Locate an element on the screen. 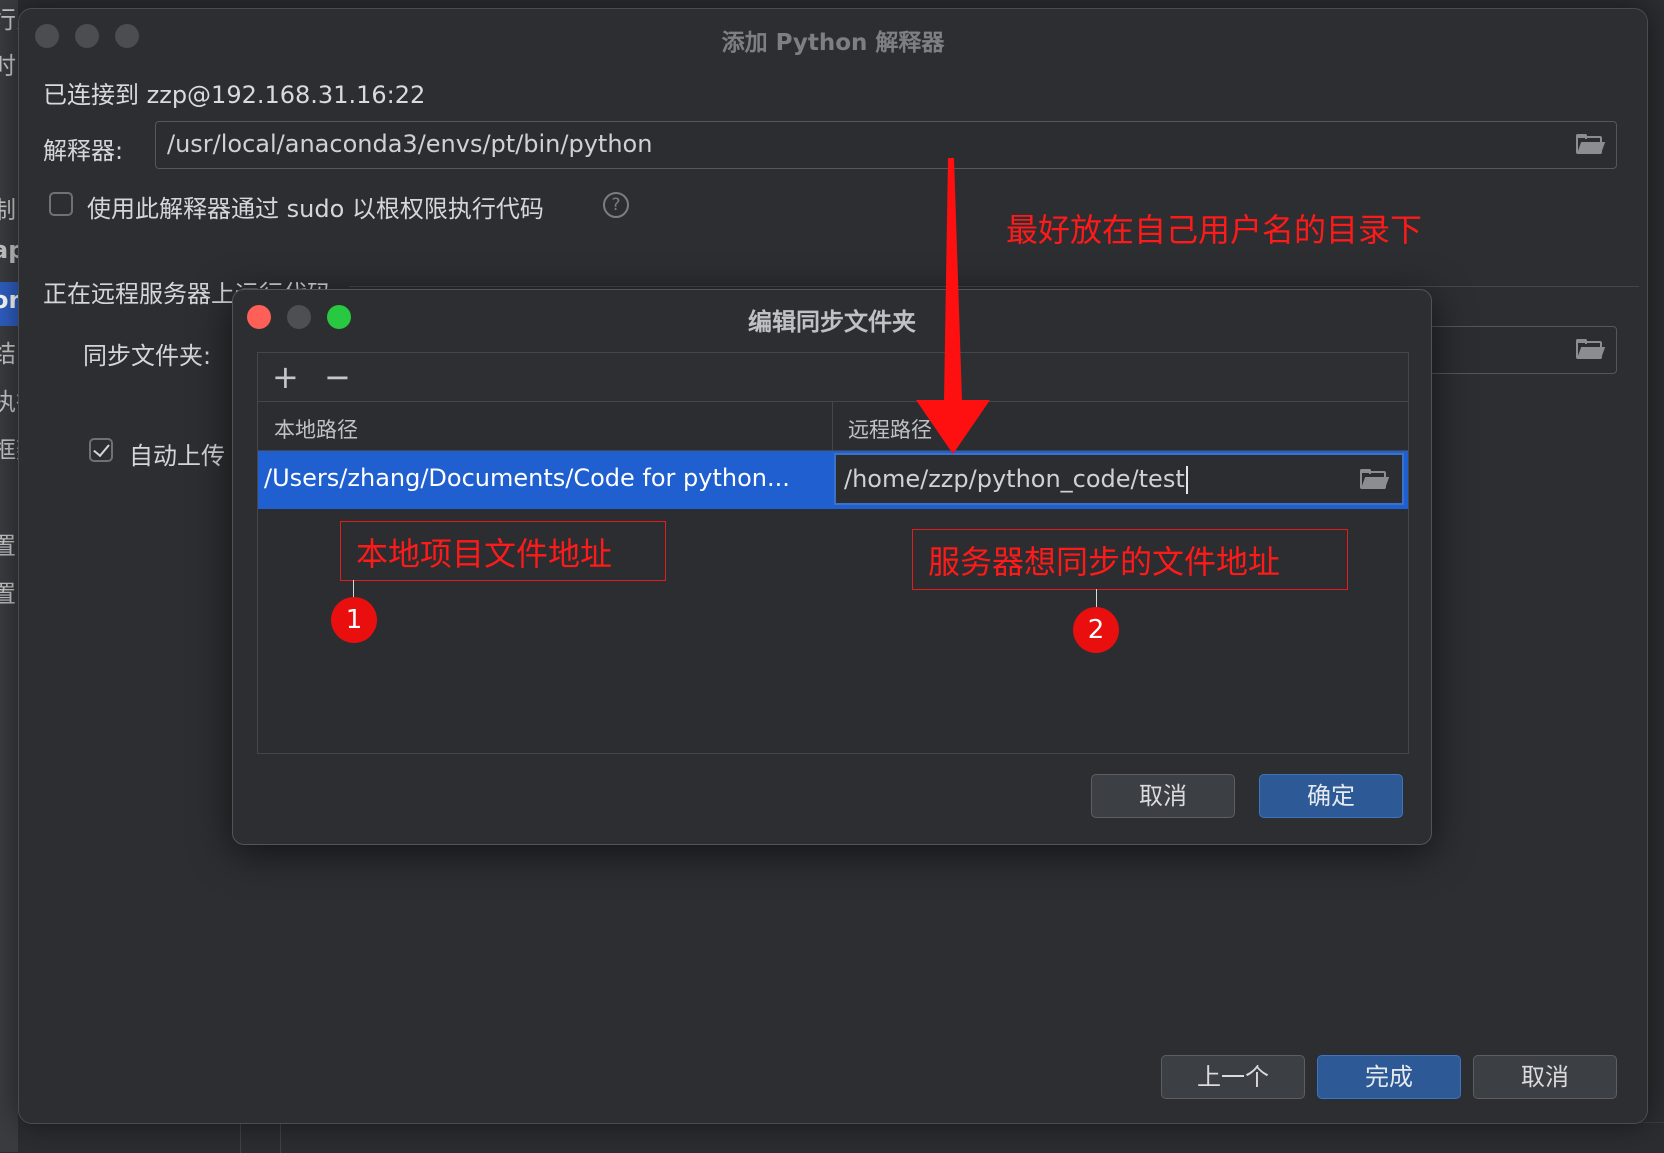 The image size is (1664, 1153). annotation-badge-1: 1 is located at coordinates (354, 620).